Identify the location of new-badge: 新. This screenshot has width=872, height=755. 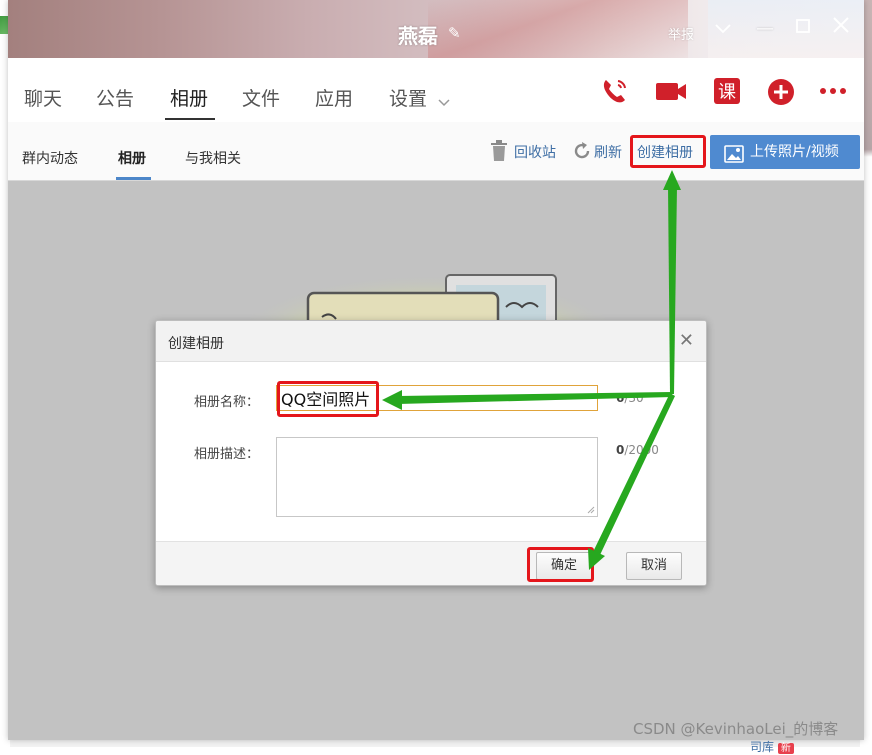
(785, 748).